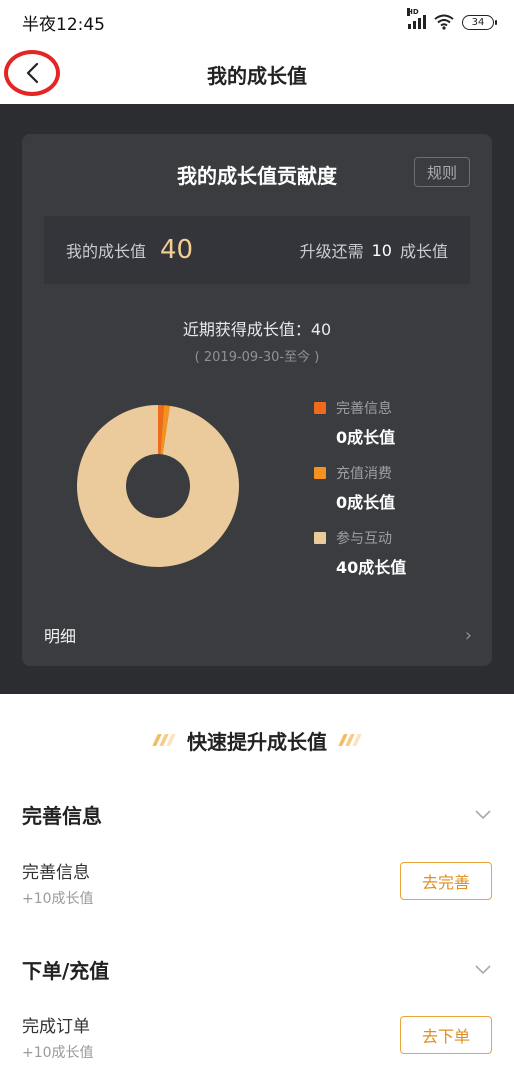 The height and width of the screenshot is (1073, 514). I want to click on task-name: 完成订单, so click(56, 1027).